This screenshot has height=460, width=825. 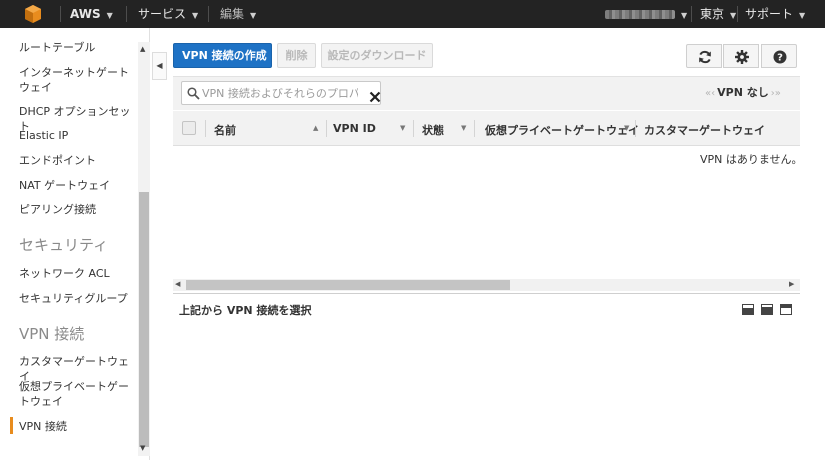 I want to click on edit-menu: 編集 ▼, so click(x=238, y=14).